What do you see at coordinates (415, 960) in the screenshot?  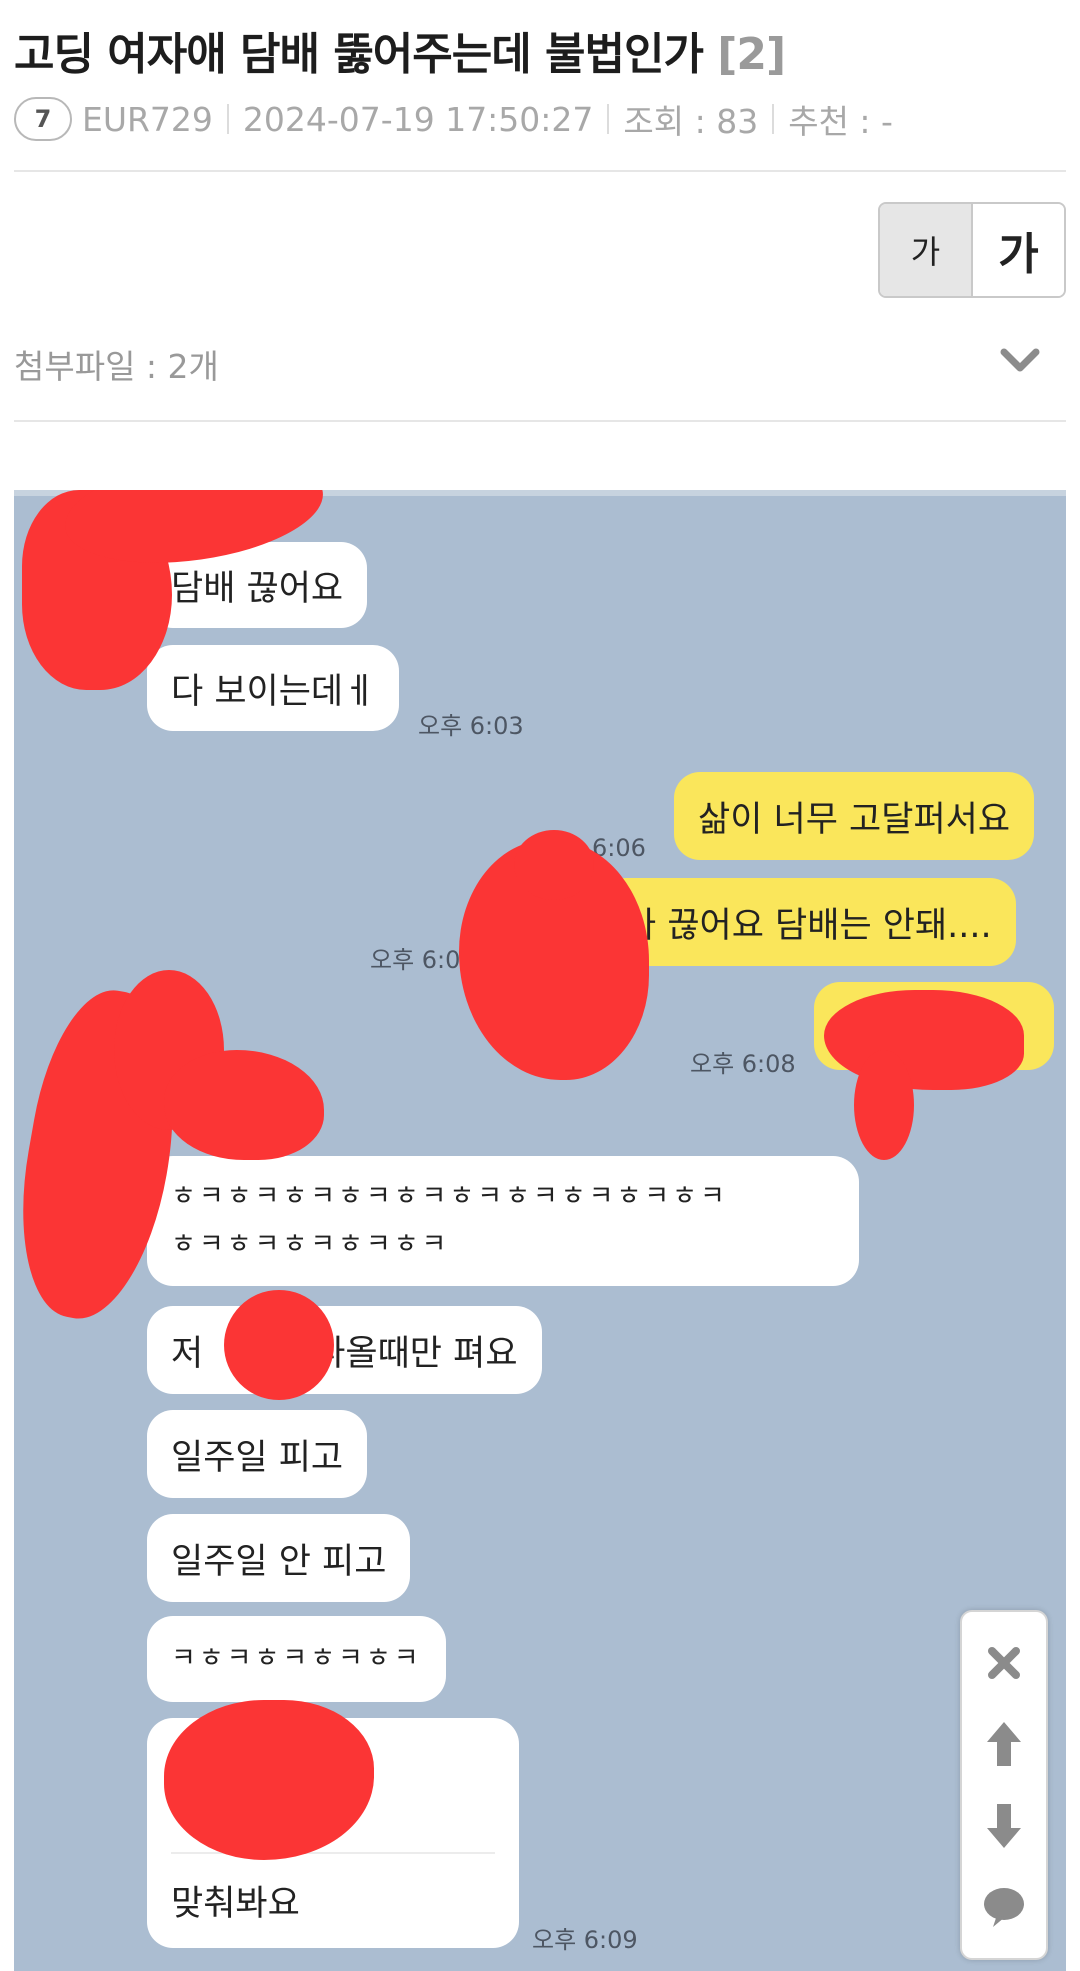 I see `chat-time: 오후 6:0` at bounding box center [415, 960].